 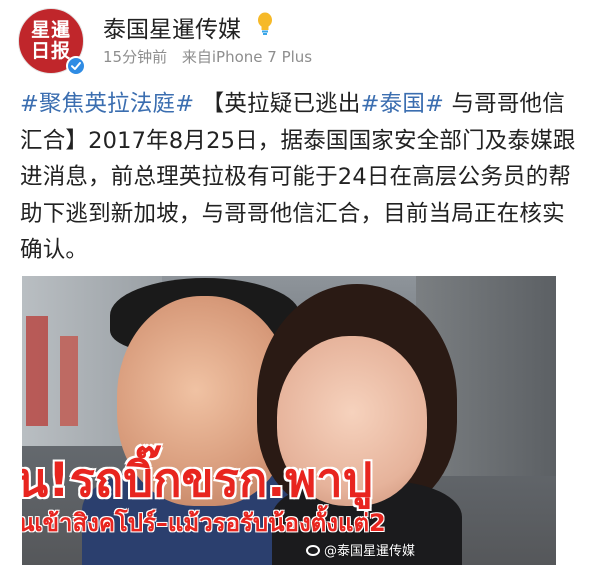 I want to click on post-header: 星暹 日报 泰国星暹传媒 15分钟前 来自iPhone 7 Plus, so click(x=300, y=40).